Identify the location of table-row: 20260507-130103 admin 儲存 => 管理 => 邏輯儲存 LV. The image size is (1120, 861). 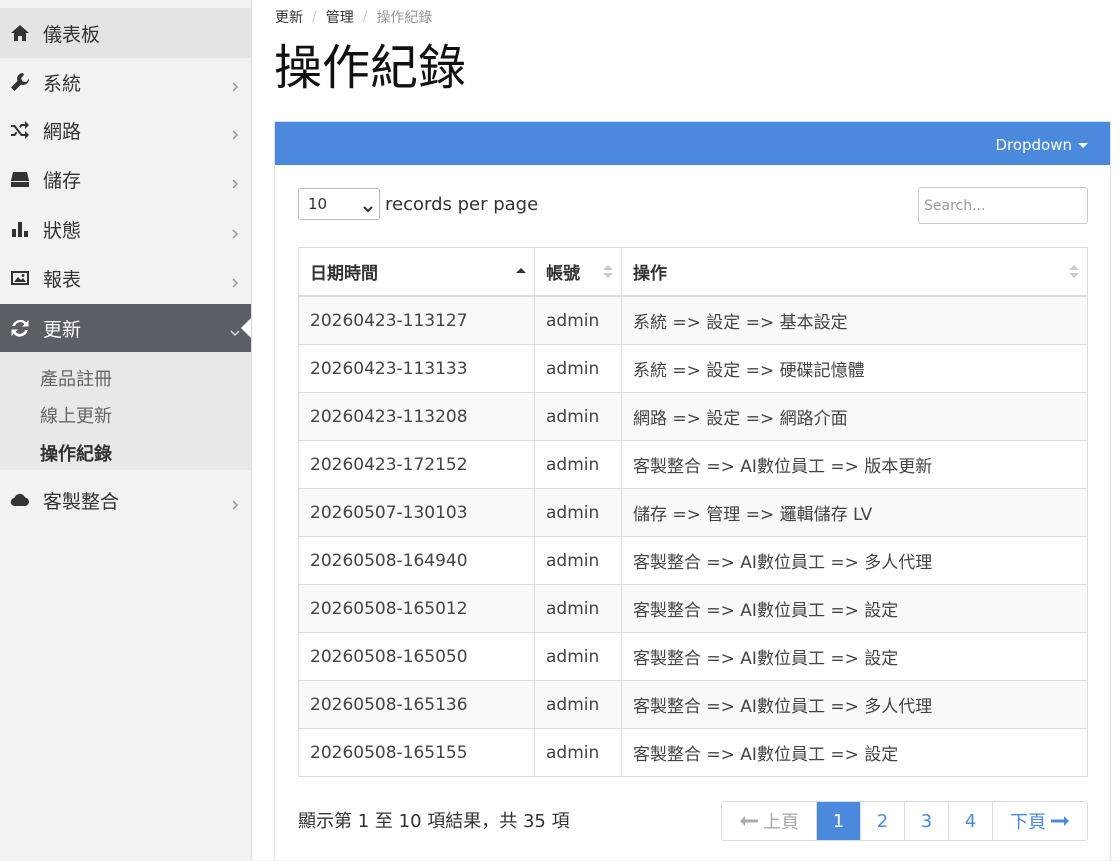
(693, 512).